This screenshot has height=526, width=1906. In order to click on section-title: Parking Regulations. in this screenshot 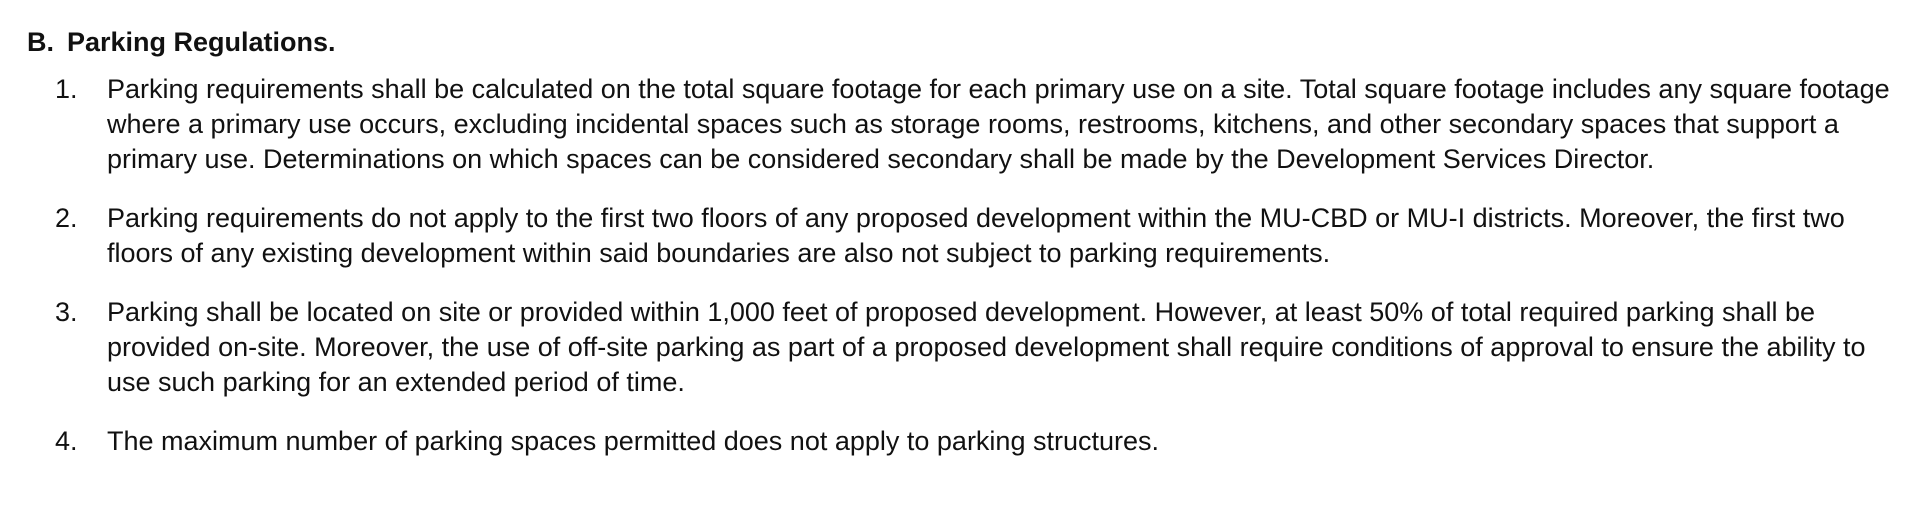, I will do `click(201, 42)`.